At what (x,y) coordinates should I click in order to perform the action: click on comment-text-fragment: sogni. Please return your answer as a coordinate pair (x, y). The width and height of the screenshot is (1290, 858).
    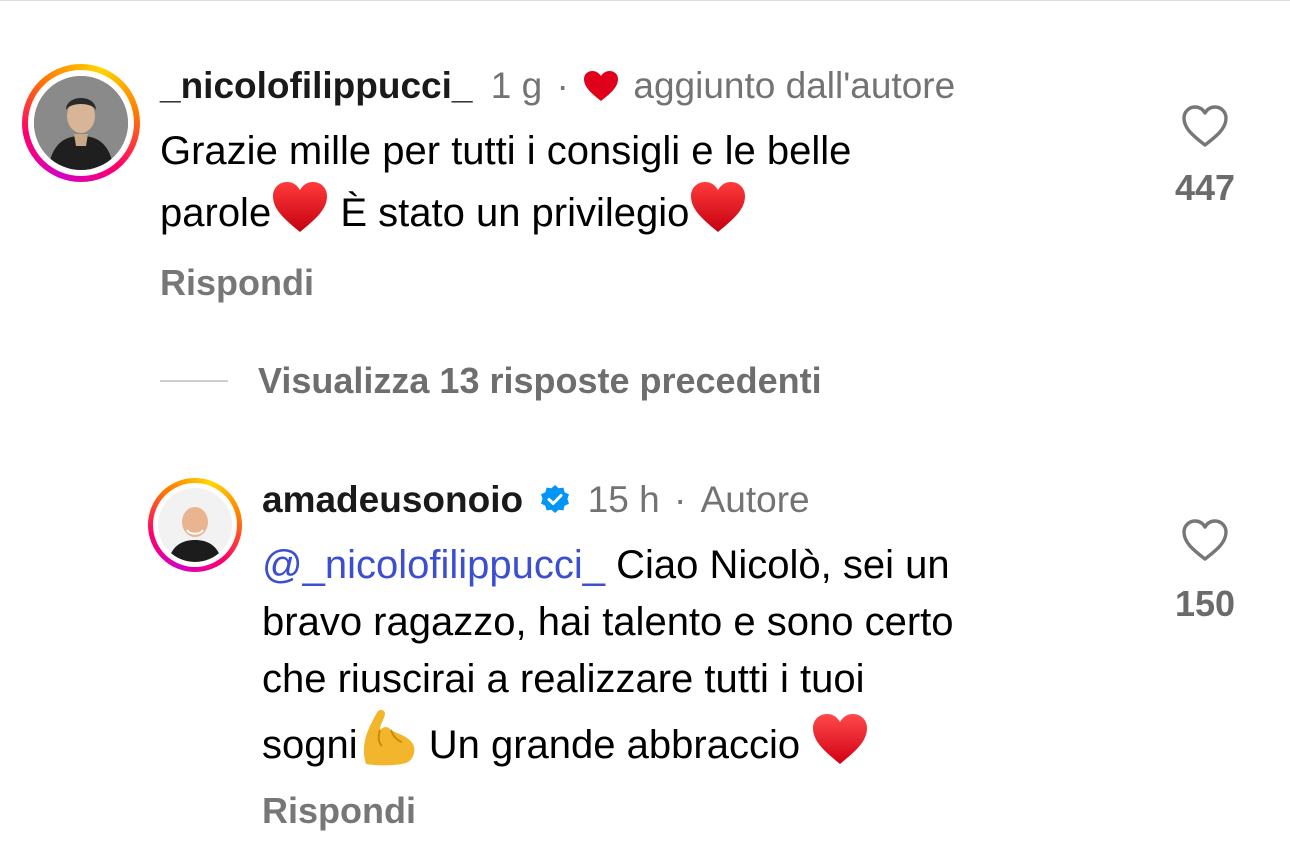
    Looking at the image, I should click on (310, 745).